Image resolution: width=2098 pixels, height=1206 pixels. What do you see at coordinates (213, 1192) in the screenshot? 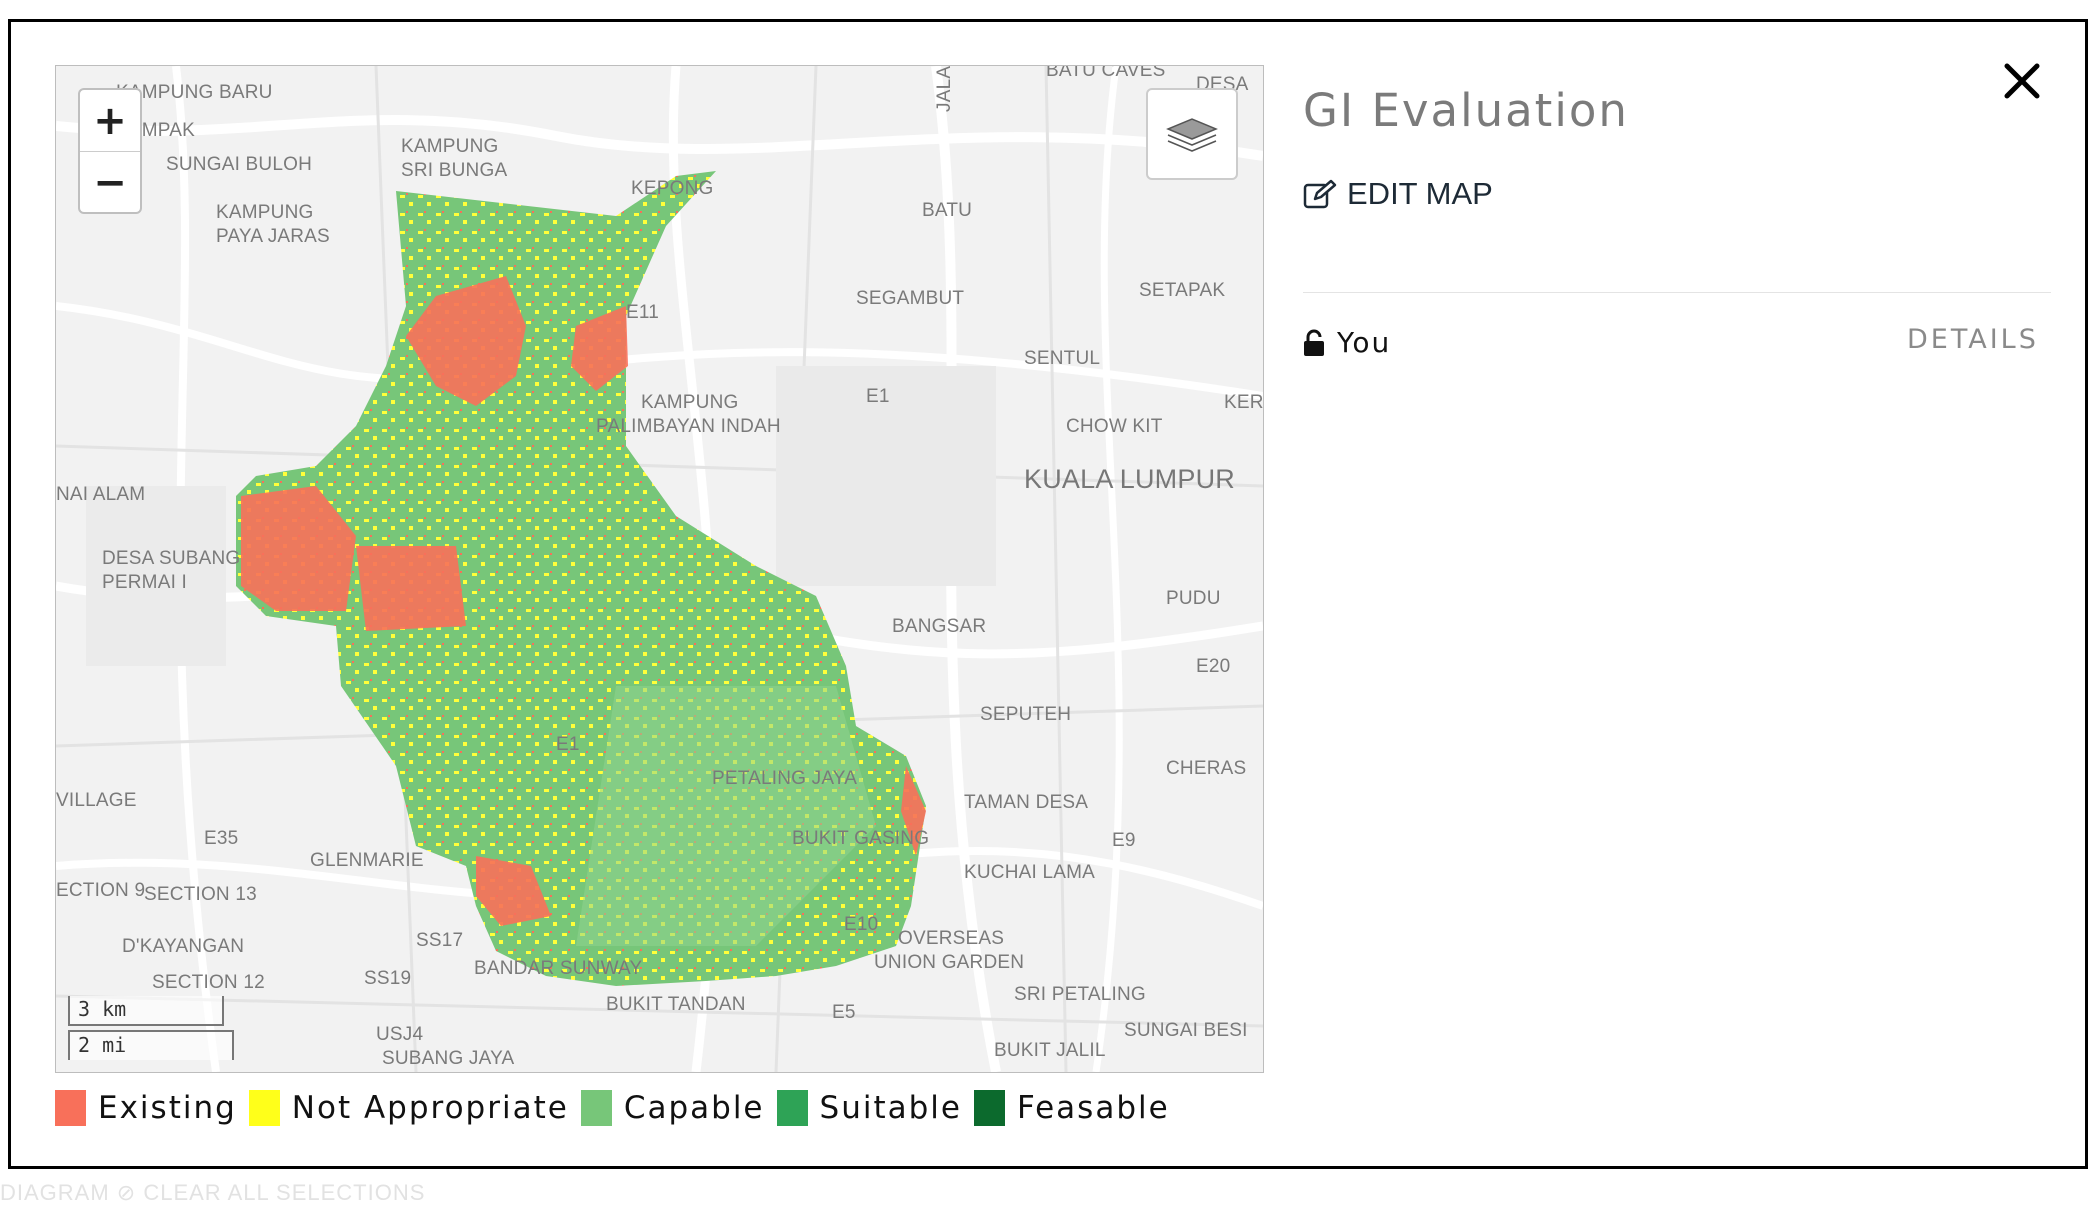
I see `background-toolbar-text: DIAGRAM ⊘ CLEAR ALL SELECTIONS` at bounding box center [213, 1192].